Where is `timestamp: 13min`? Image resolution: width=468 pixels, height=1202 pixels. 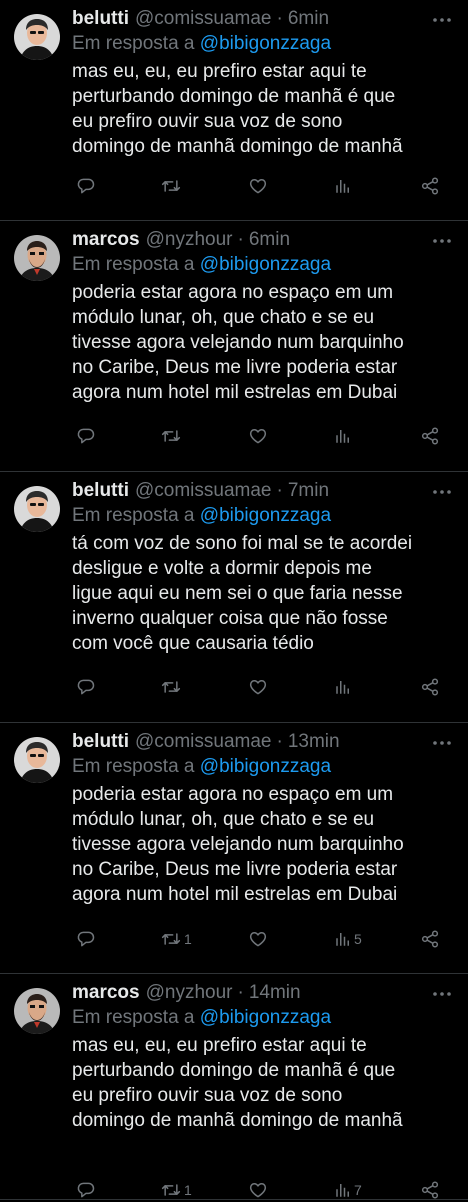
timestamp: 13min is located at coordinates (314, 742).